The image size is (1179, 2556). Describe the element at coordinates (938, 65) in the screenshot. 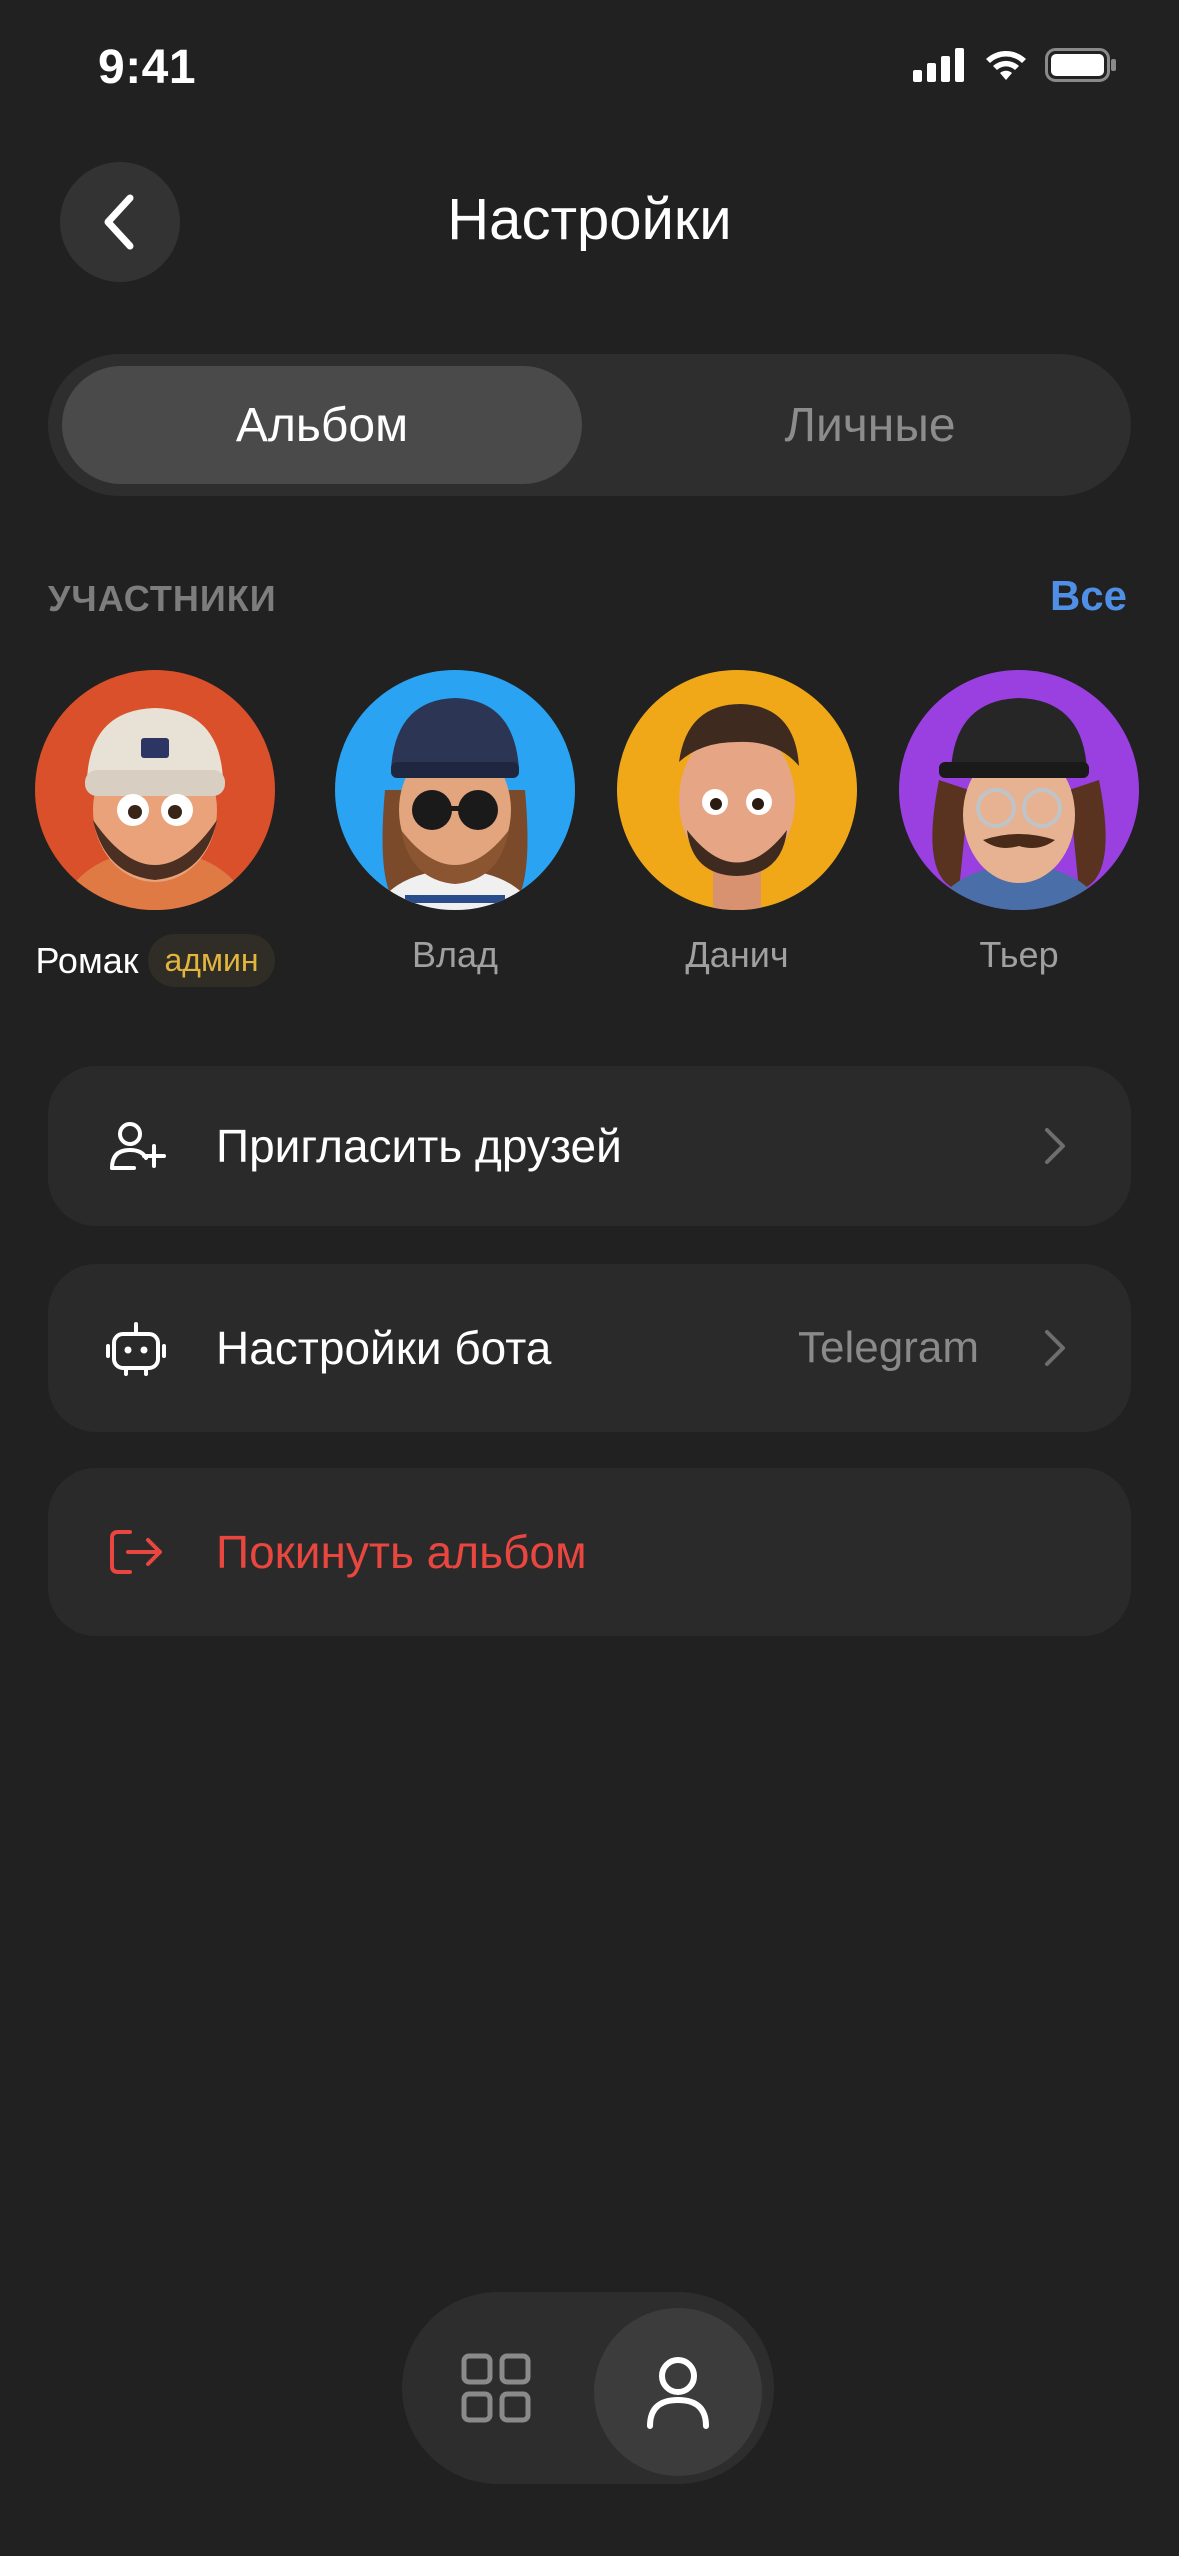

I see `cellular-signal-icon` at that location.